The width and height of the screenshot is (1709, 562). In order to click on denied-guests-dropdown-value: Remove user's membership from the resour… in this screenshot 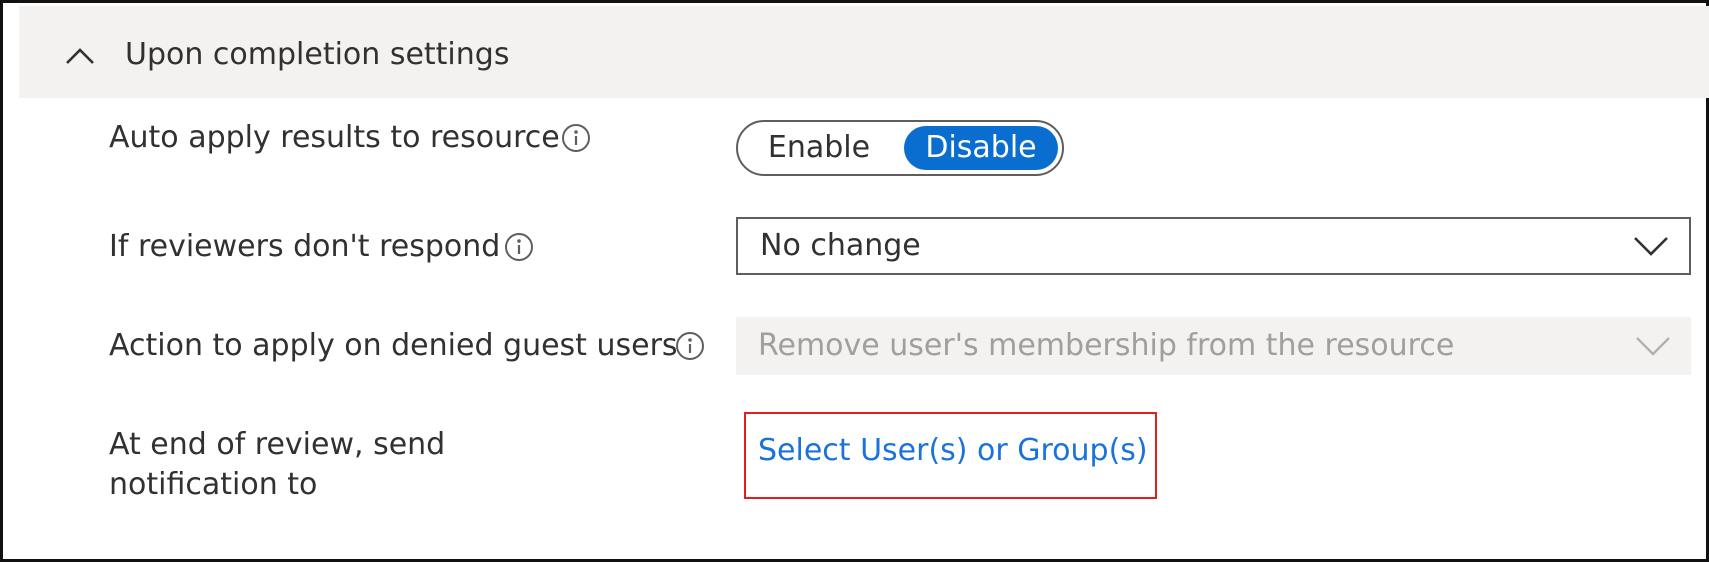, I will do `click(1106, 345)`.